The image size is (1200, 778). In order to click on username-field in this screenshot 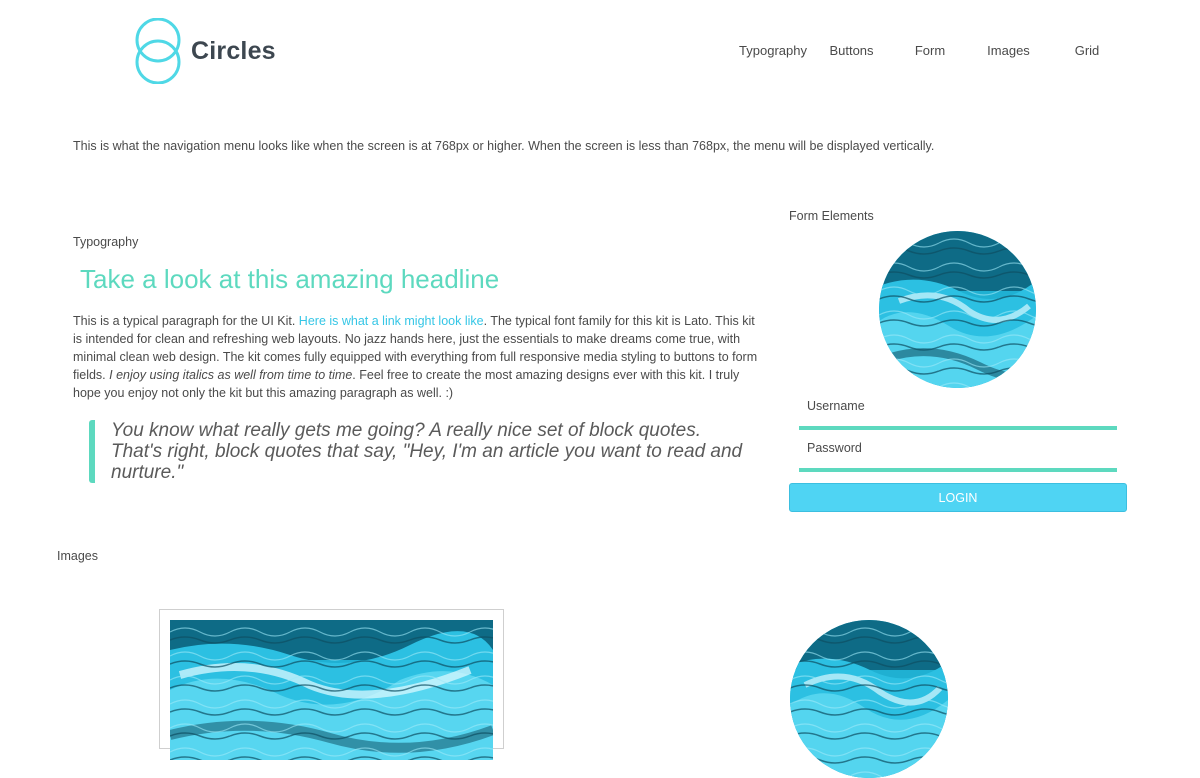, I will do `click(958, 408)`.